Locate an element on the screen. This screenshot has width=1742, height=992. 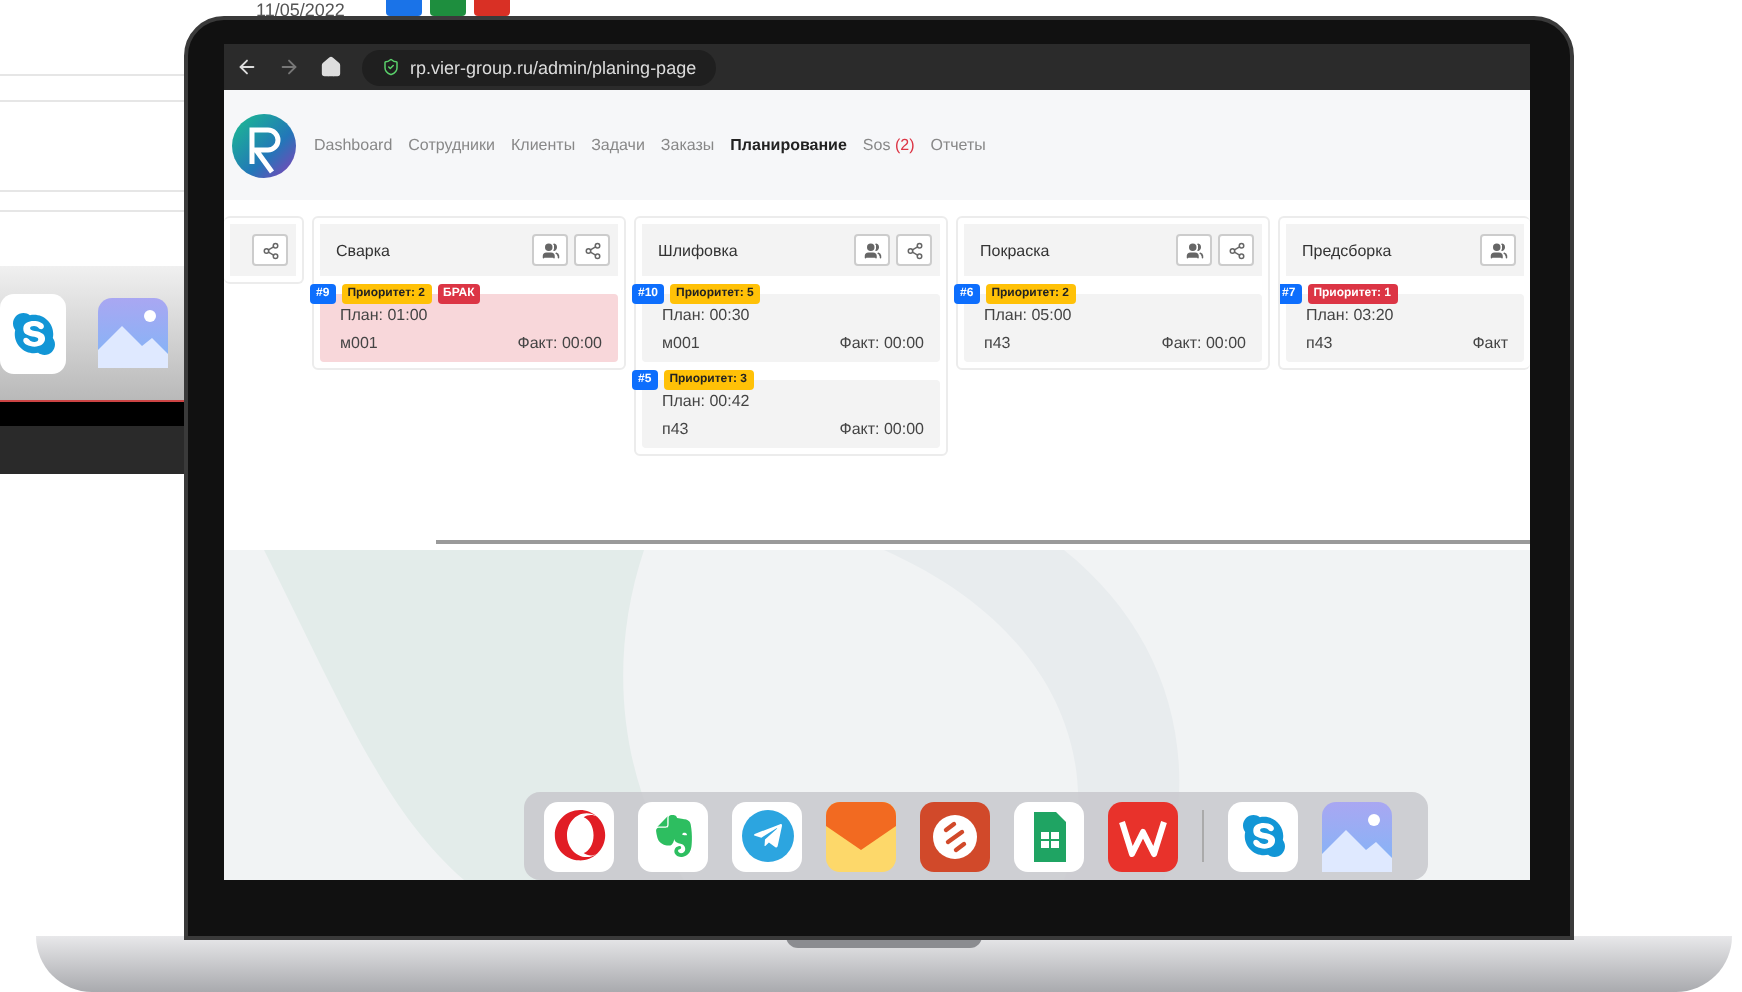
back-icon is located at coordinates (247, 67).